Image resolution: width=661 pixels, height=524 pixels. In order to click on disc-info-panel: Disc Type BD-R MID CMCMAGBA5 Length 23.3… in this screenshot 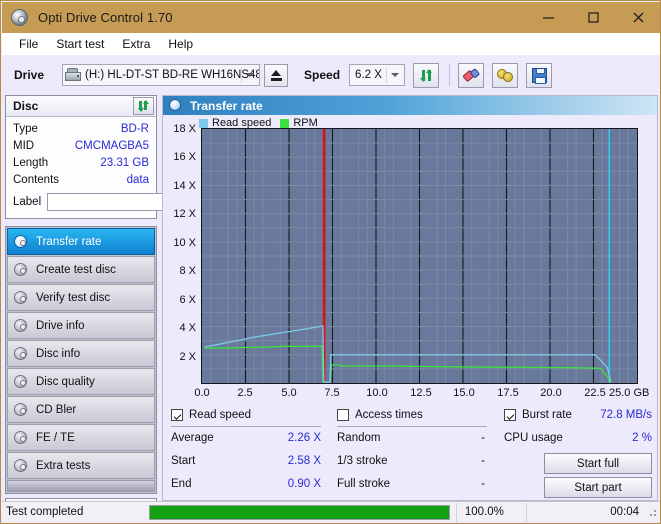, I will do `click(127, 157)`.